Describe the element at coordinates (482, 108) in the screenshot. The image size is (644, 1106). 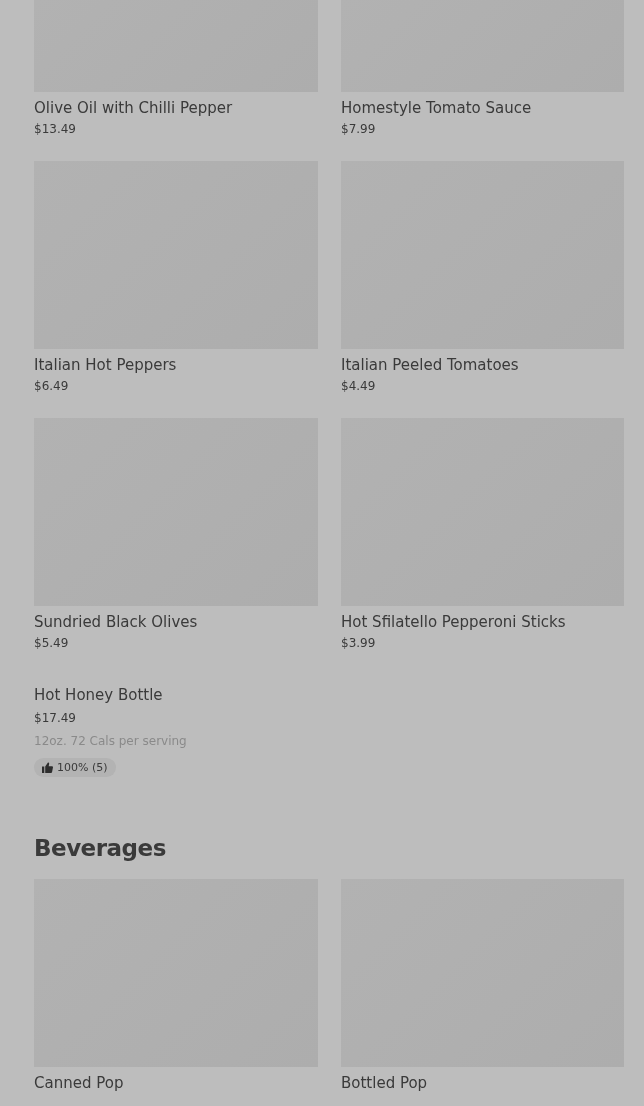
I see `product-name: Homestyle Tomato Sauce` at that location.